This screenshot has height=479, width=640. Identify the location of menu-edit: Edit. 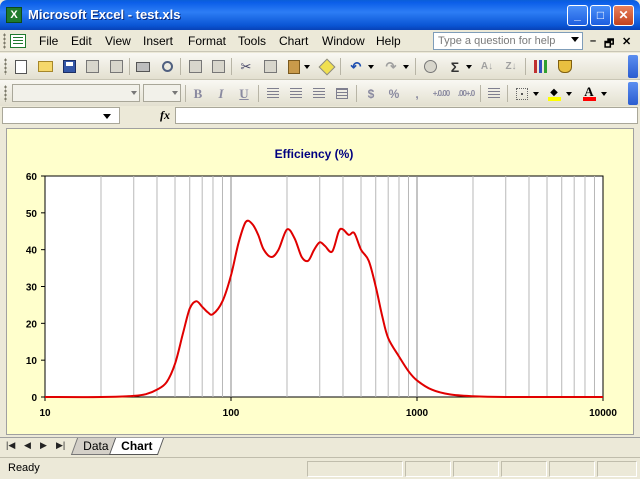
(81, 41).